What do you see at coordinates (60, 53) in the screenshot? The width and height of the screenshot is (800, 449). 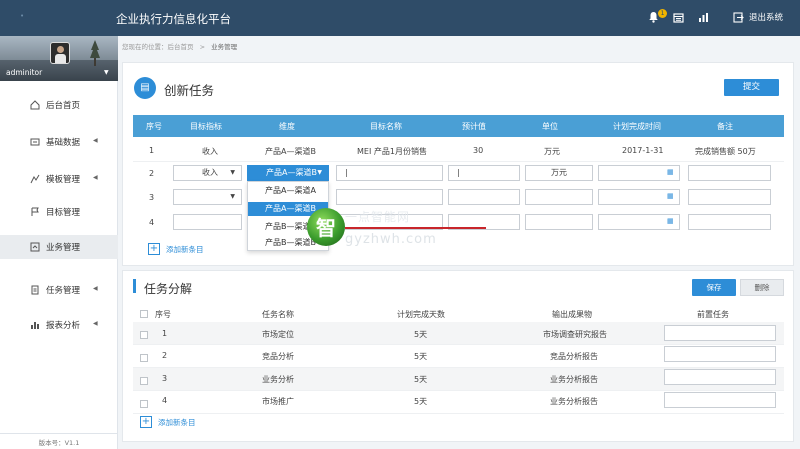 I see `avatar` at bounding box center [60, 53].